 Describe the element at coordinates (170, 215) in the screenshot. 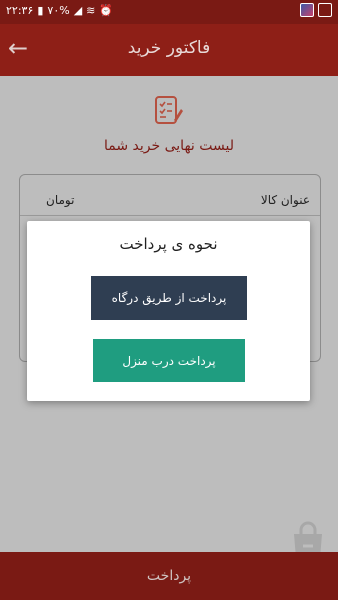

I see `header-divider` at that location.